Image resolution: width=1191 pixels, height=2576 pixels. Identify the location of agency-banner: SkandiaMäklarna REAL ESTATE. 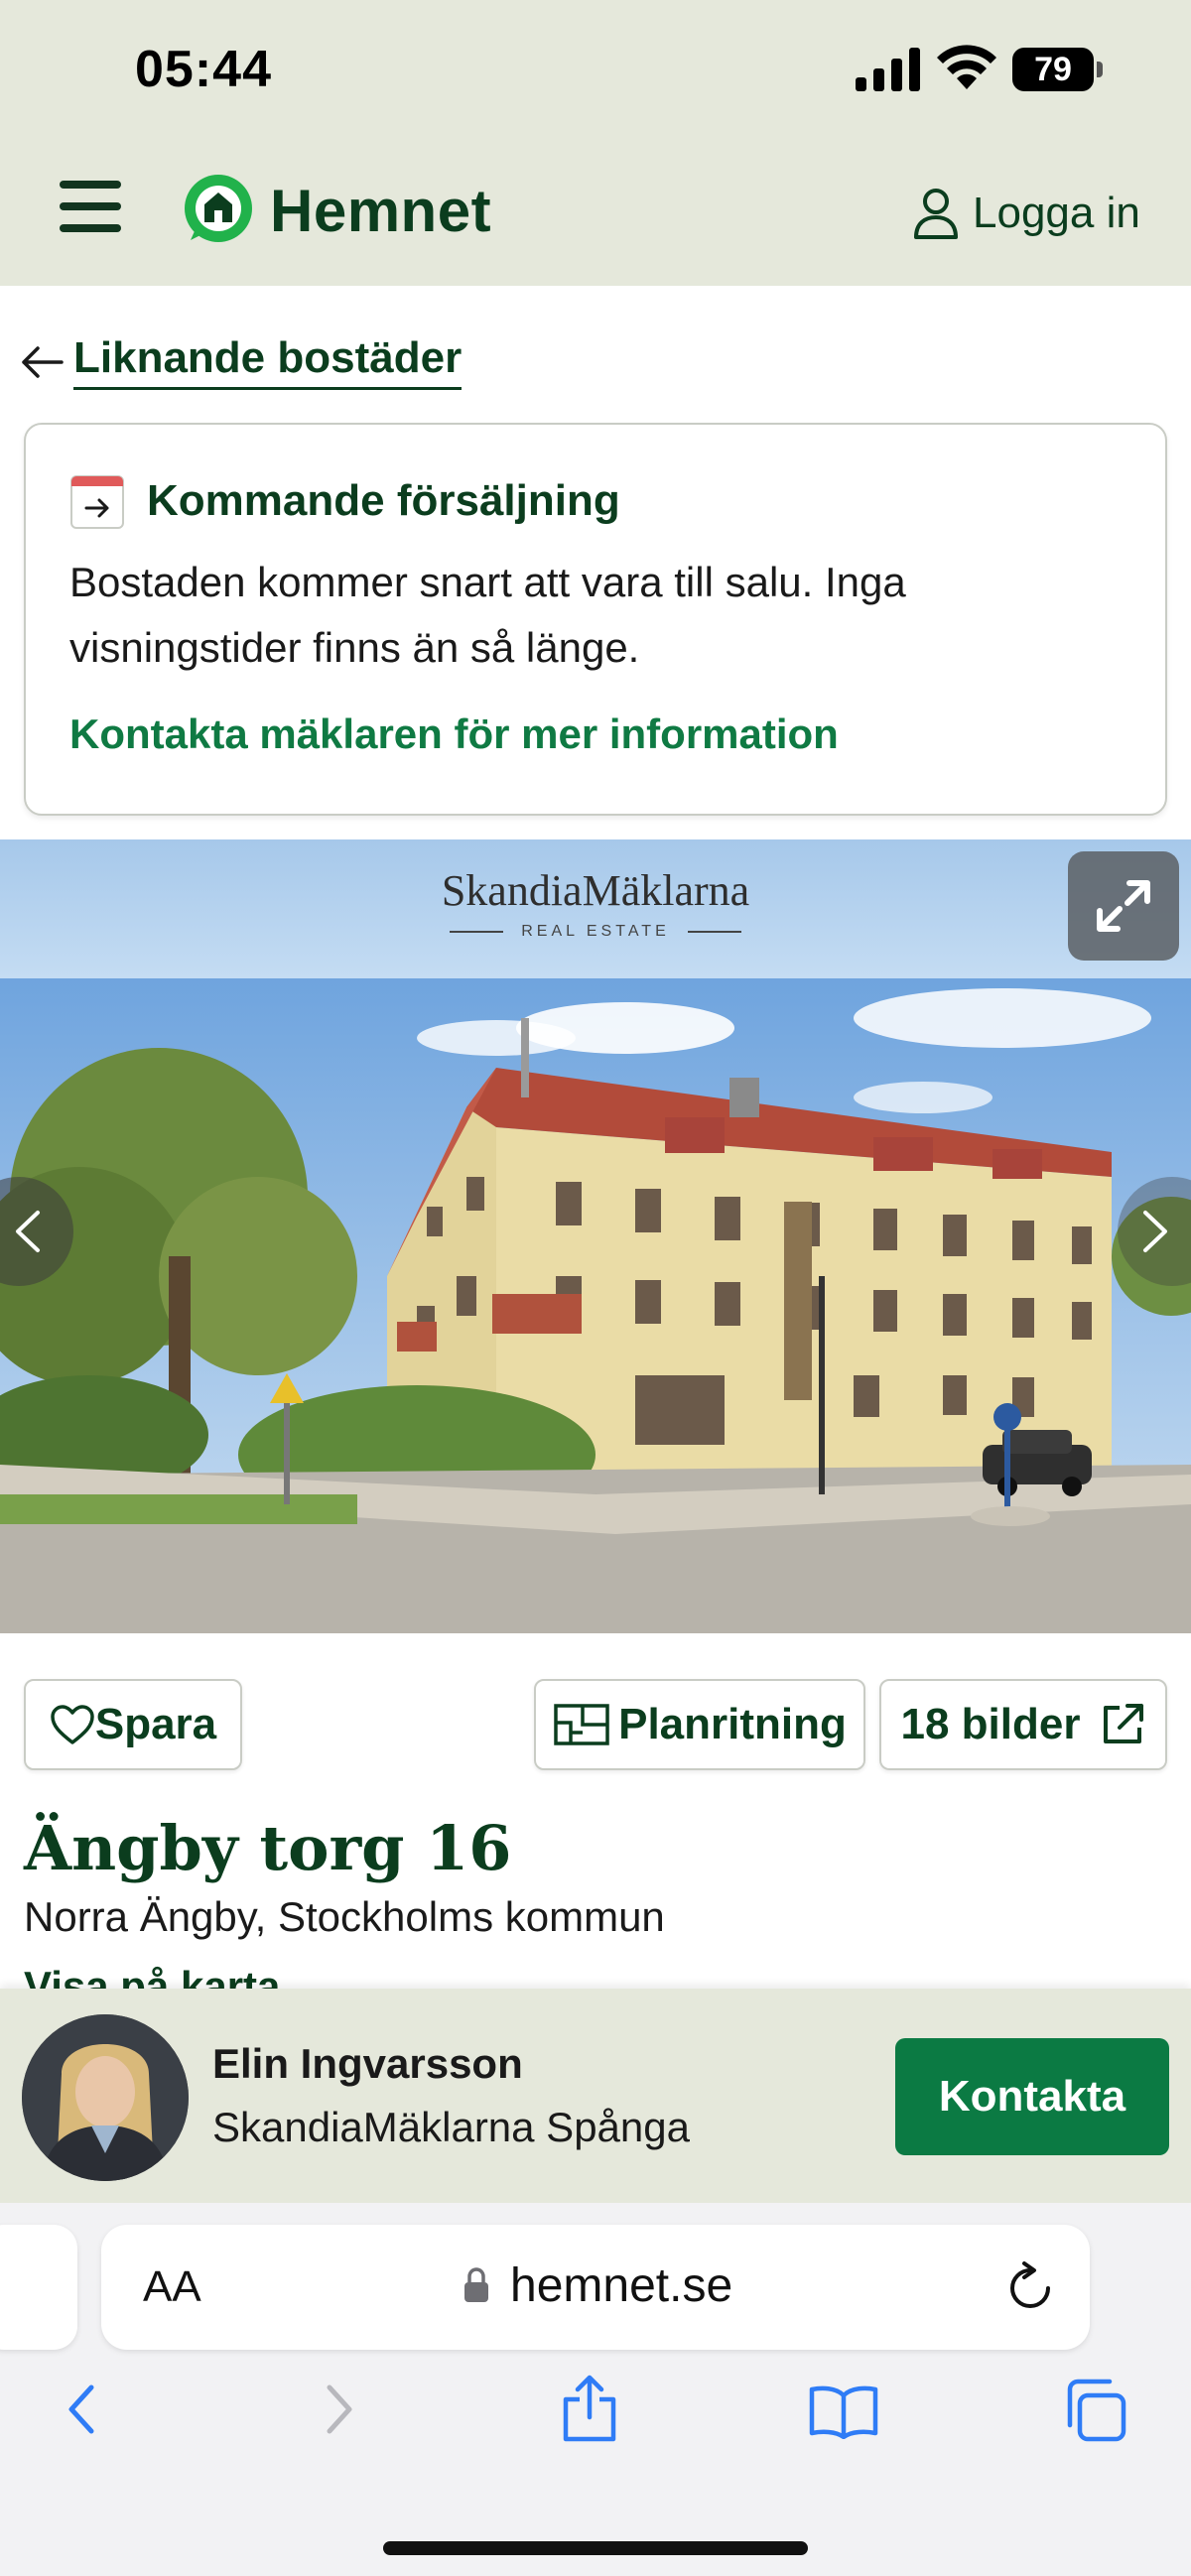
(595, 909).